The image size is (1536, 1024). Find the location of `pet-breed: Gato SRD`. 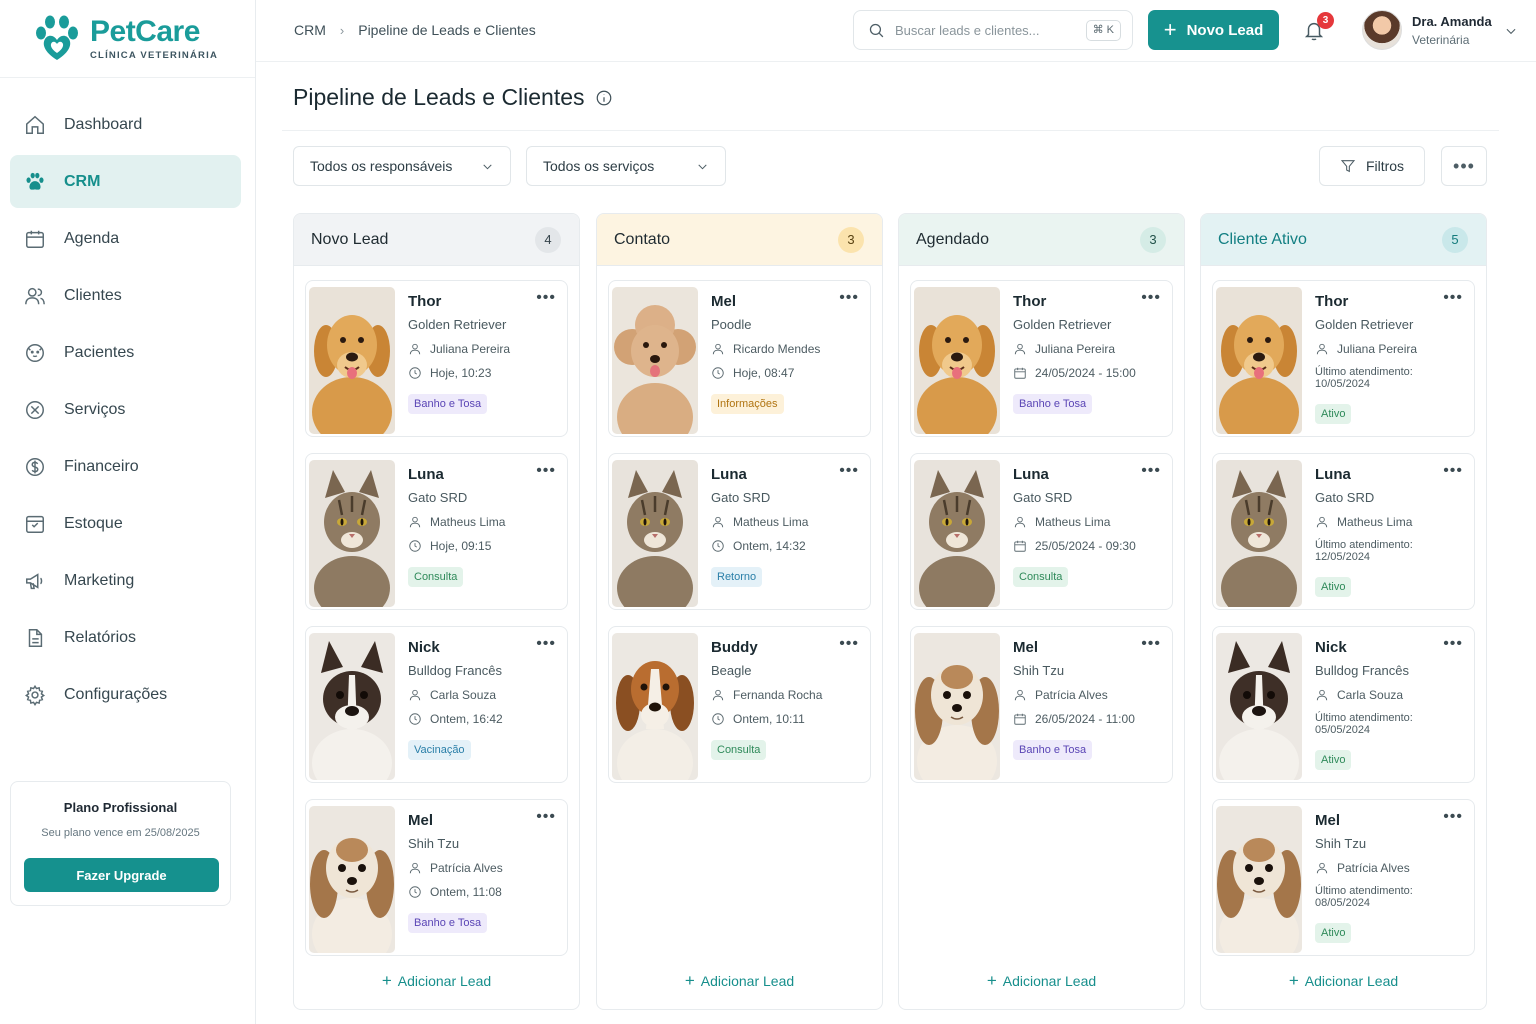

pet-breed: Gato SRD is located at coordinates (1345, 497).